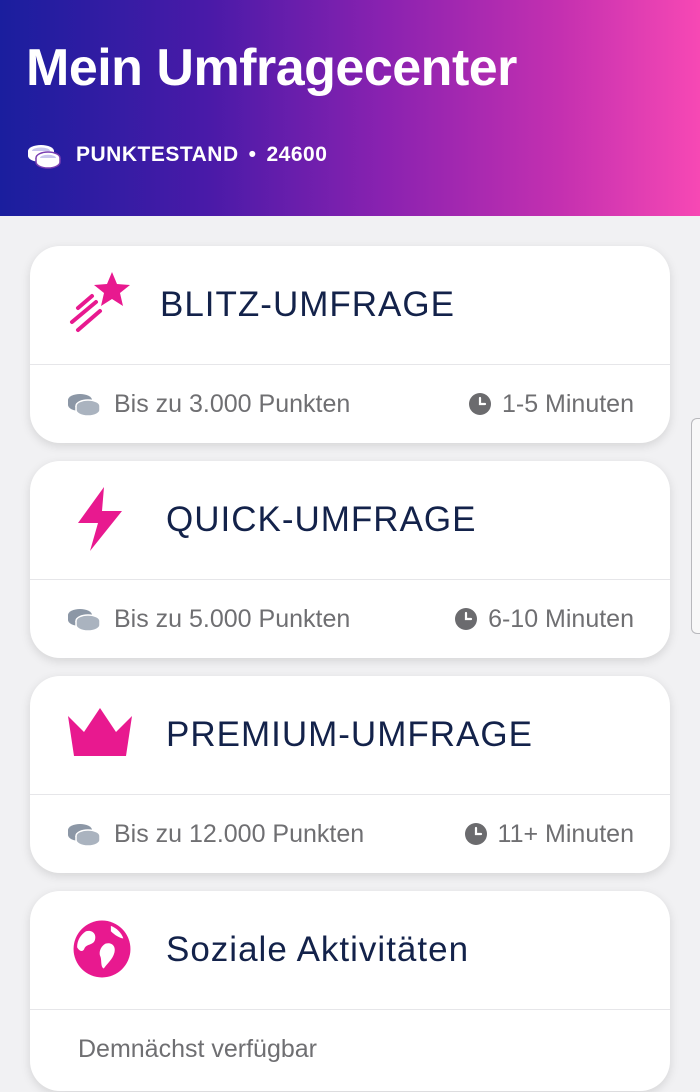  What do you see at coordinates (271, 68) in the screenshot?
I see `page-title: Mein Umfragecenter` at bounding box center [271, 68].